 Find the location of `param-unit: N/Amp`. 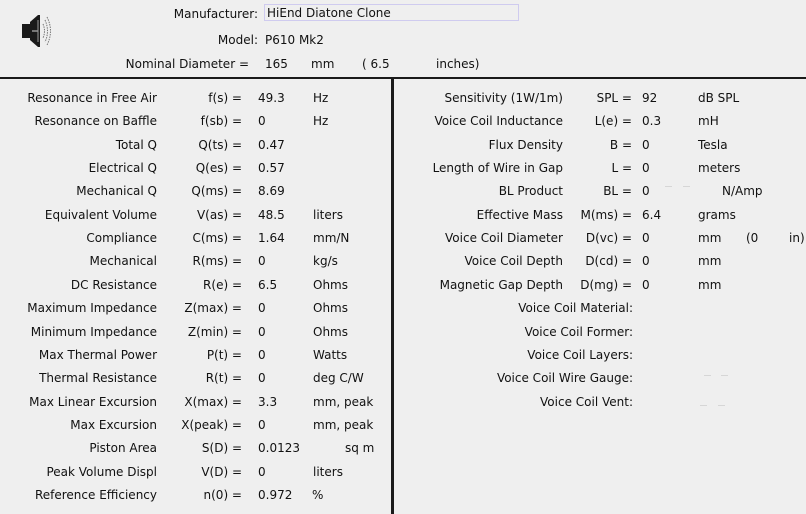

param-unit: N/Amp is located at coordinates (742, 191).